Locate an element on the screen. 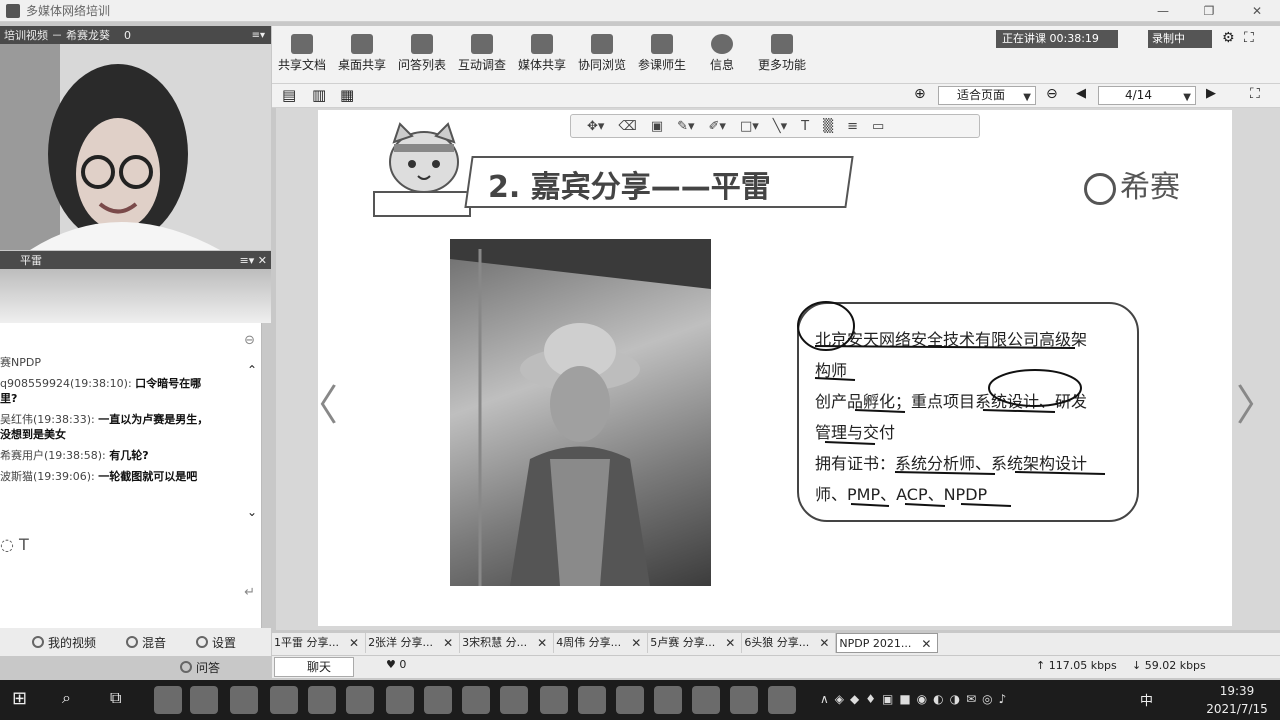 The image size is (1280, 720). left-bottom-bar: 我的视频 混音 设置 is located at coordinates (135, 642).